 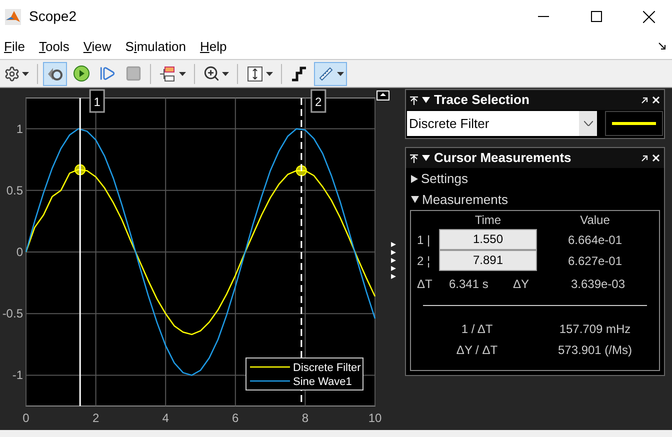 What do you see at coordinates (662, 46) in the screenshot?
I see `dock-arrow-icon` at bounding box center [662, 46].